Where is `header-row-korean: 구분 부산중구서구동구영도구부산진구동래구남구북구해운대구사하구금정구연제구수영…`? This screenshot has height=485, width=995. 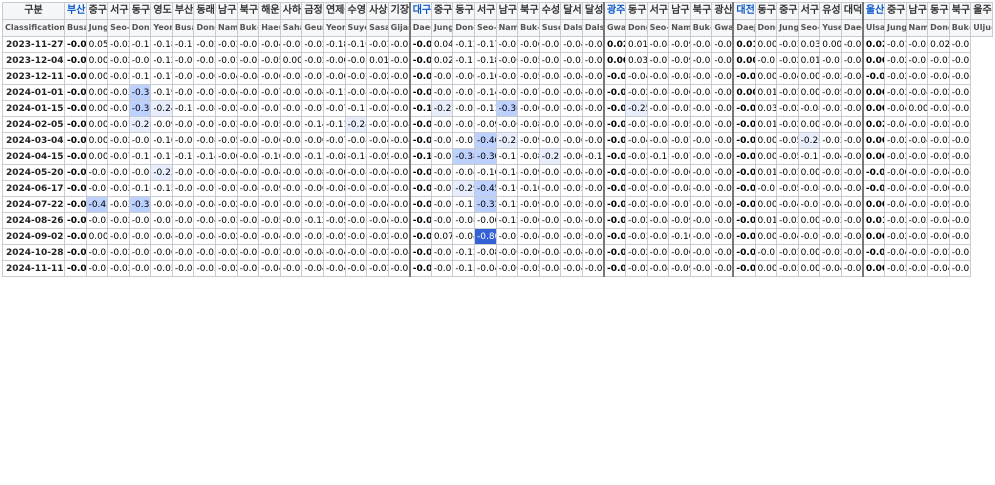 header-row-korean: 구분 부산중구서구동구영도구부산진구동래구남구북구해운대구사하구금정구연제구수영… is located at coordinates (497, 11).